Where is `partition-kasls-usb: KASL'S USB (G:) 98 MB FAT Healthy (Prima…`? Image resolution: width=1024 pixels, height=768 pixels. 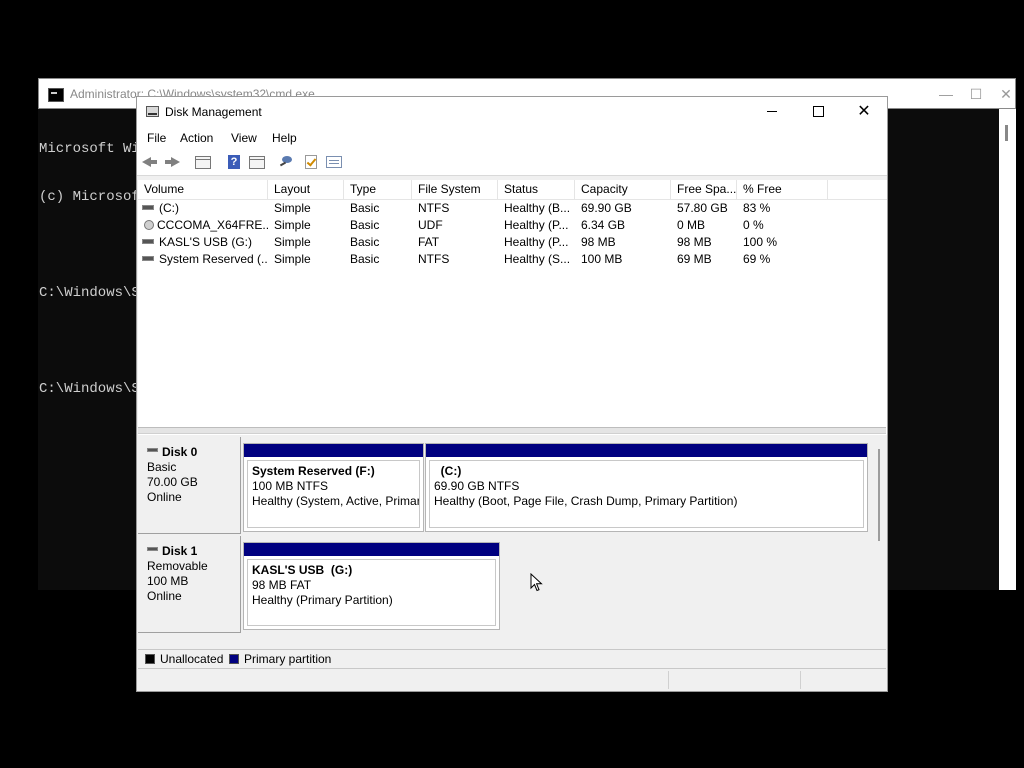 partition-kasls-usb: KASL'S USB (G:) 98 MB FAT Healthy (Prima… is located at coordinates (371, 586).